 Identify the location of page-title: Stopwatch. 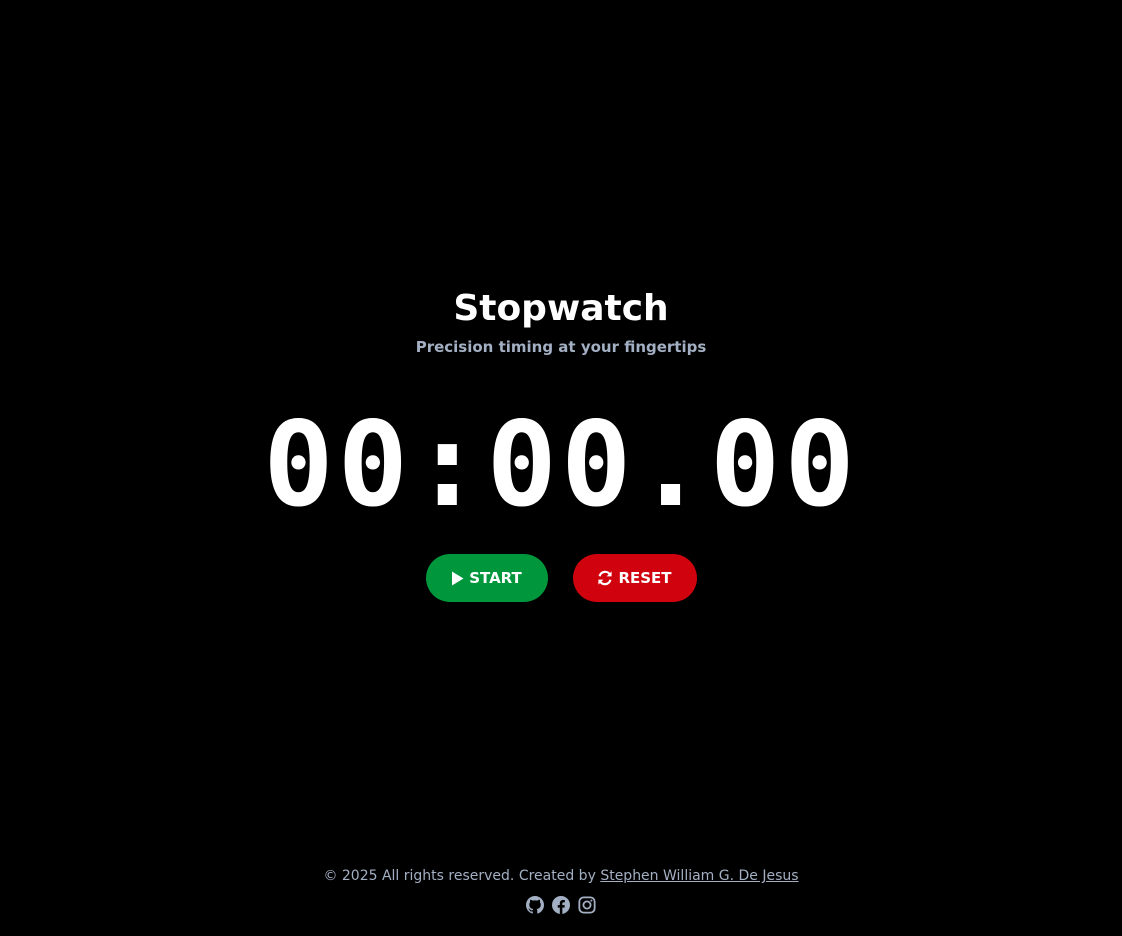
(561, 308).